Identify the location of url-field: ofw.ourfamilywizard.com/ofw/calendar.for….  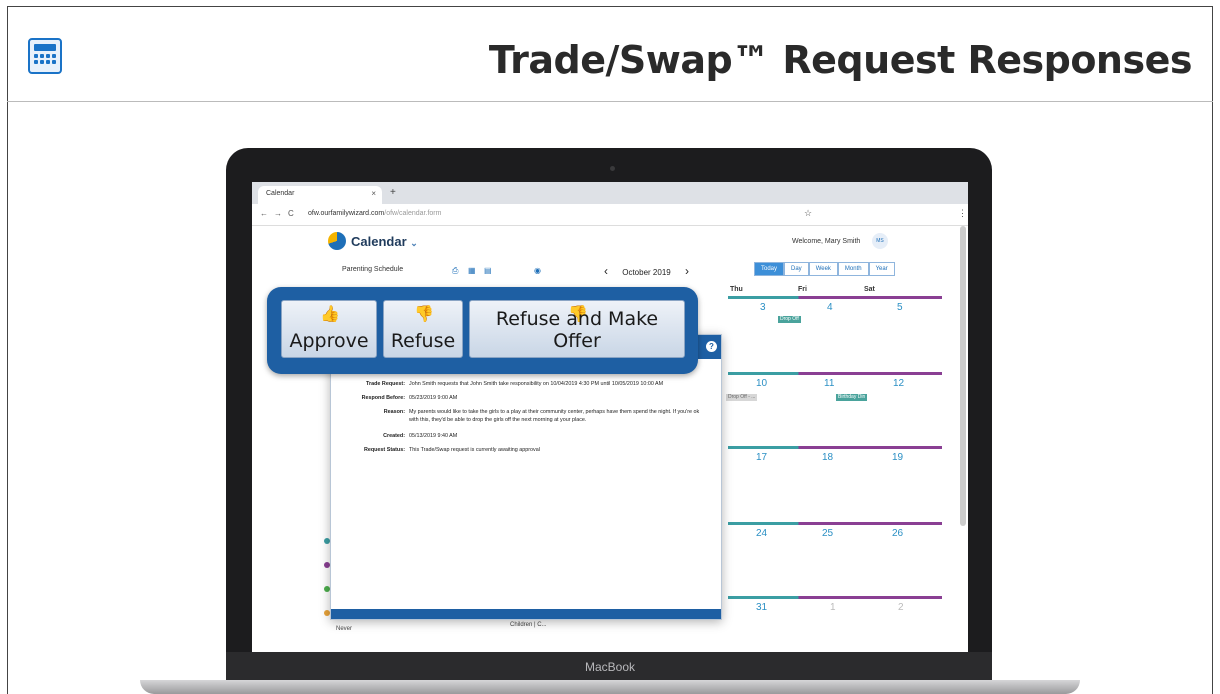
(374, 213).